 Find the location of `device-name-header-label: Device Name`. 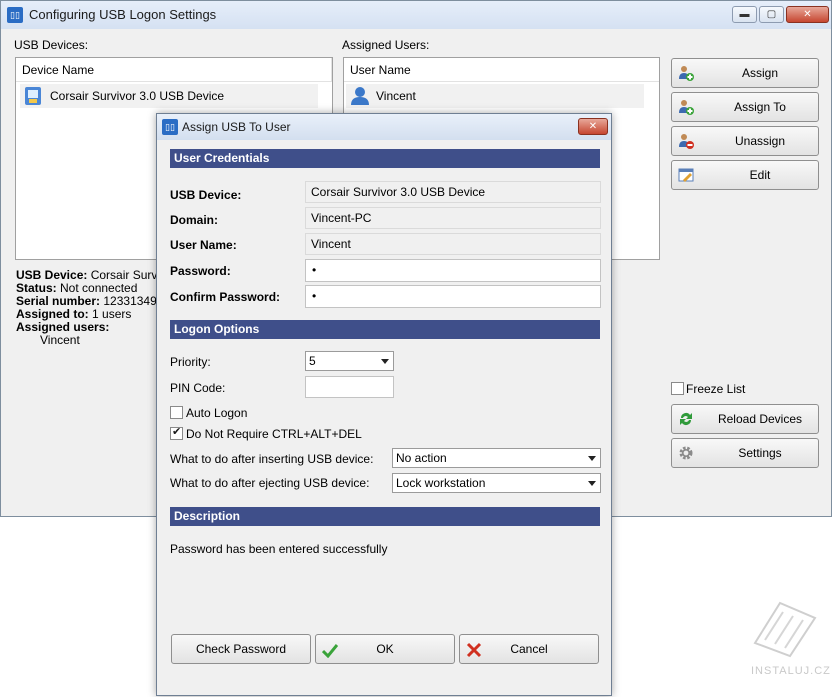

device-name-header-label: Device Name is located at coordinates (58, 70).